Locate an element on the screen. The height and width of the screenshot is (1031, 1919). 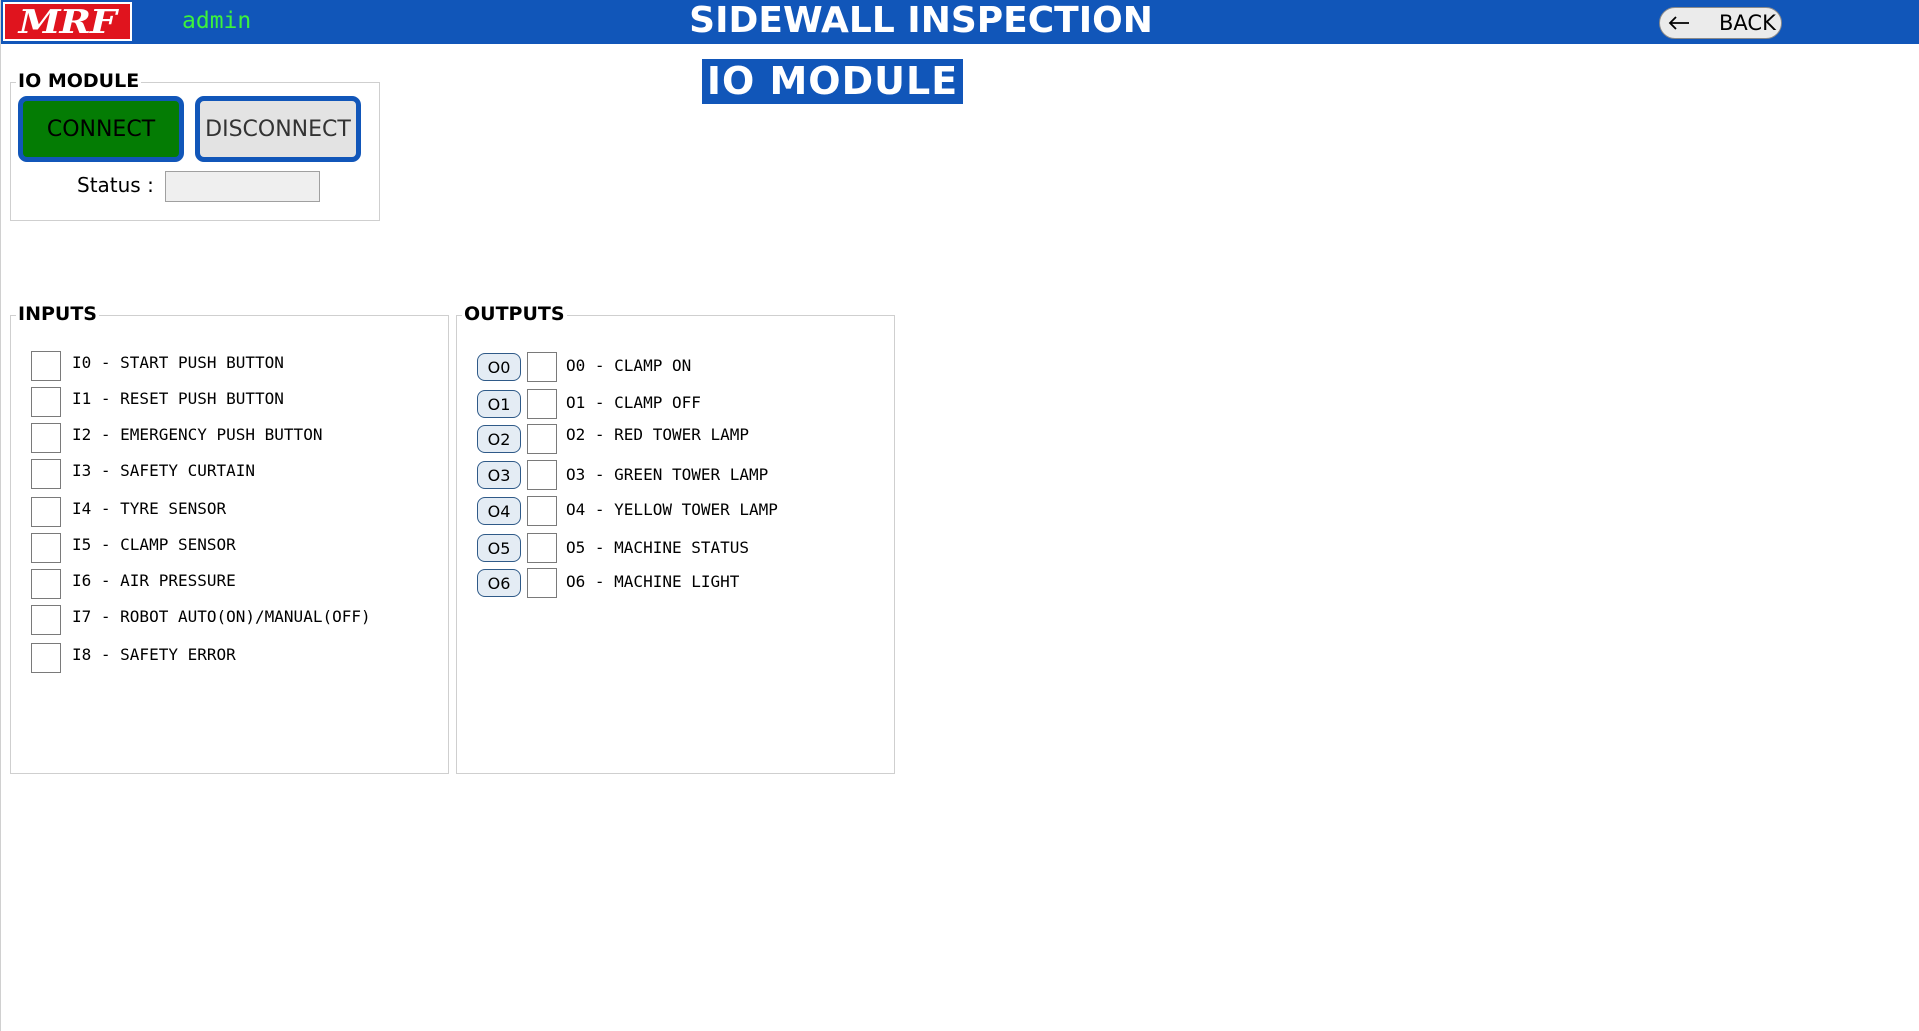
input-label-i2: I2 - EMERGENCY PUSH BUTTON is located at coordinates (197, 434).